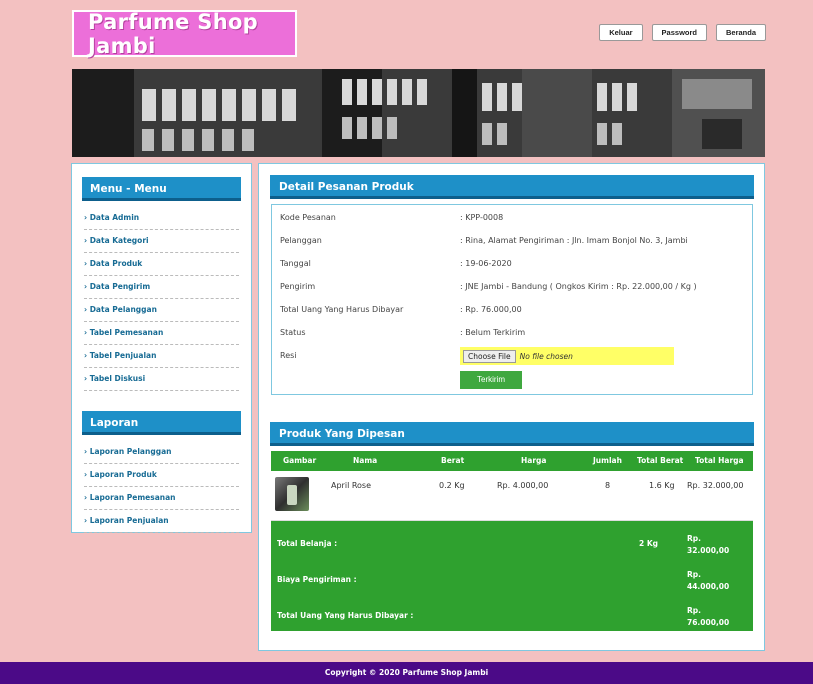  I want to click on sidebar-item-laporan-pelanggan: › Laporan Pelanggan, so click(161, 452).